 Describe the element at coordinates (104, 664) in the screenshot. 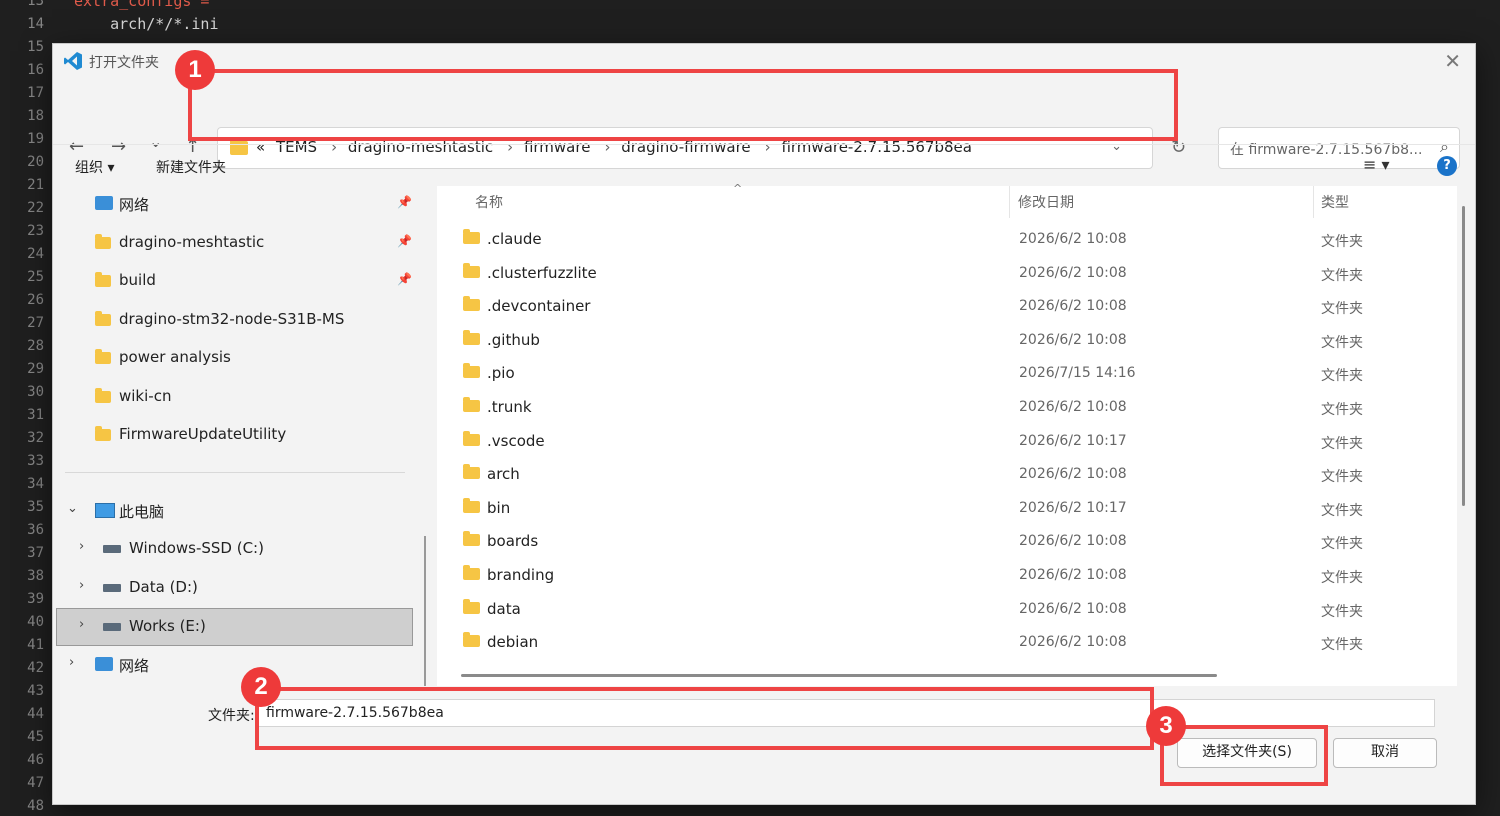

I see `network-icon` at that location.